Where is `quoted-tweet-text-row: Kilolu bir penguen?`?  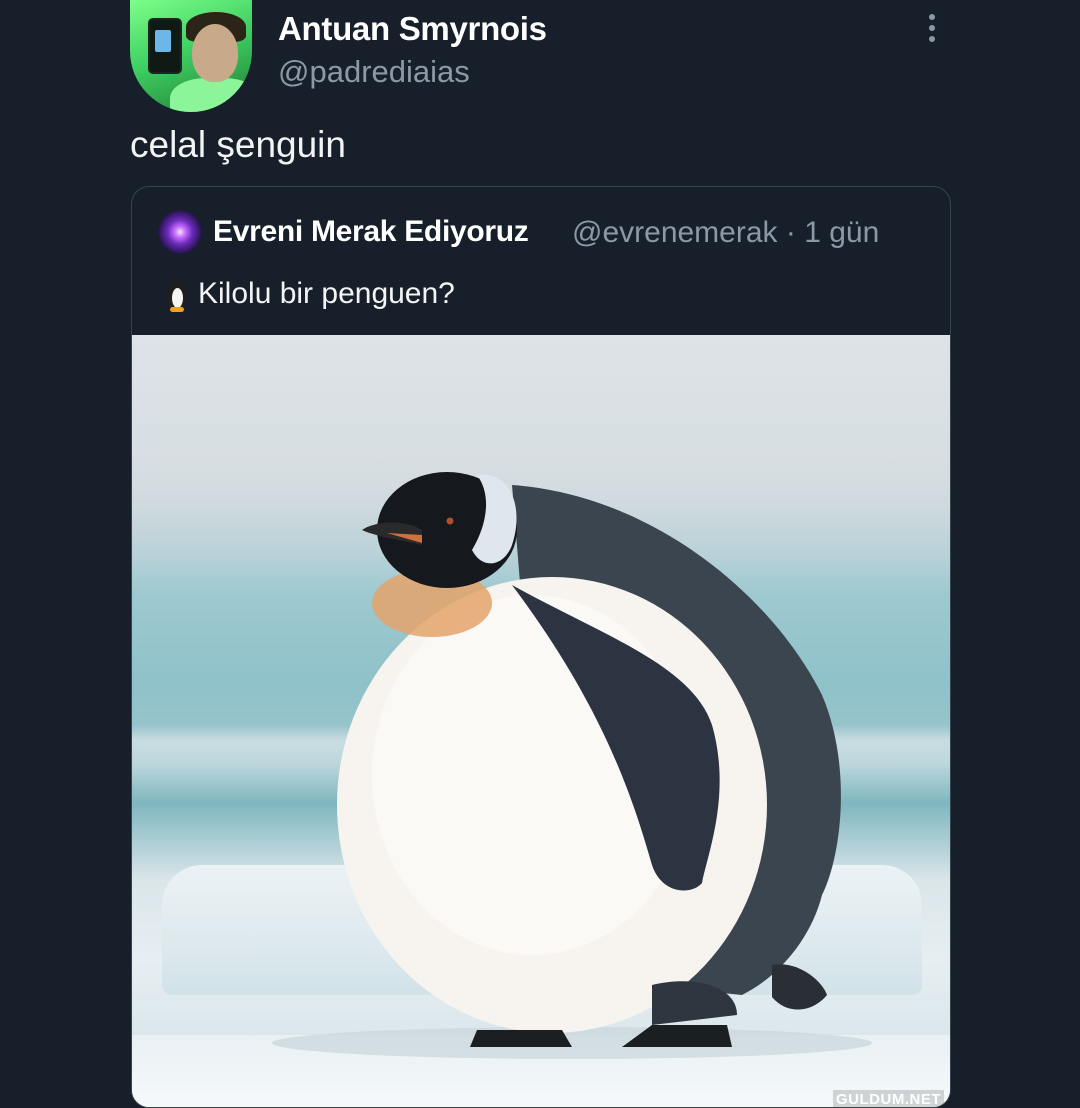 quoted-tweet-text-row: Kilolu bir penguen? is located at coordinates (309, 294).